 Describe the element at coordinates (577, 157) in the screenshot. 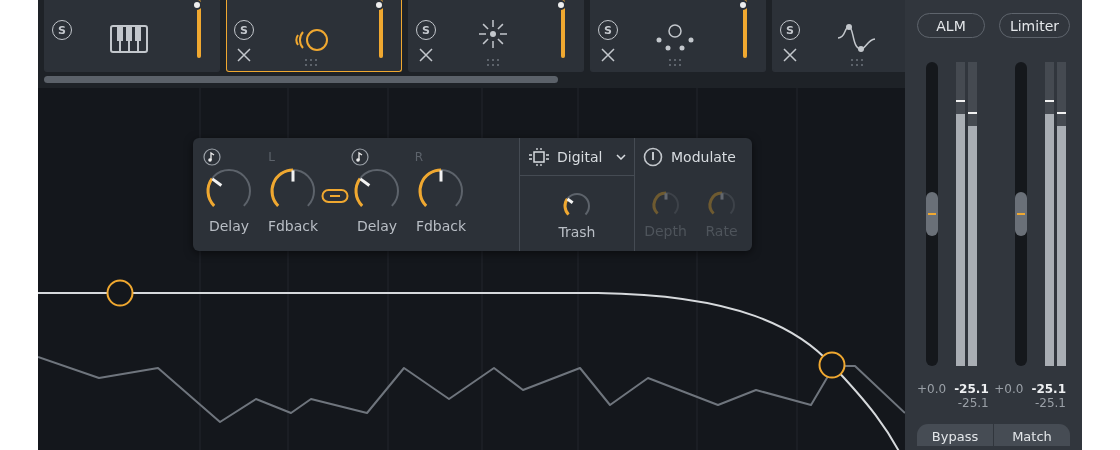

I see `mode-dropdown: Digital` at that location.